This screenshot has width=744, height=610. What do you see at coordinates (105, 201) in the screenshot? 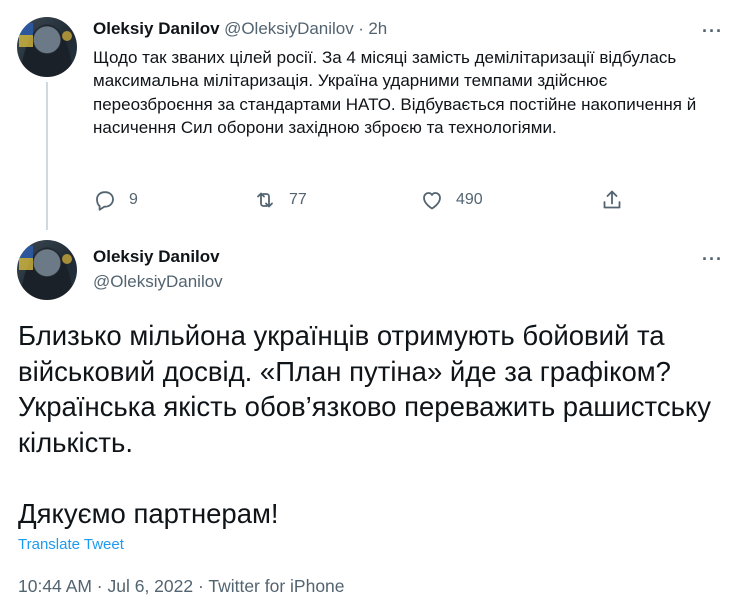
I see `reply-icon` at bounding box center [105, 201].